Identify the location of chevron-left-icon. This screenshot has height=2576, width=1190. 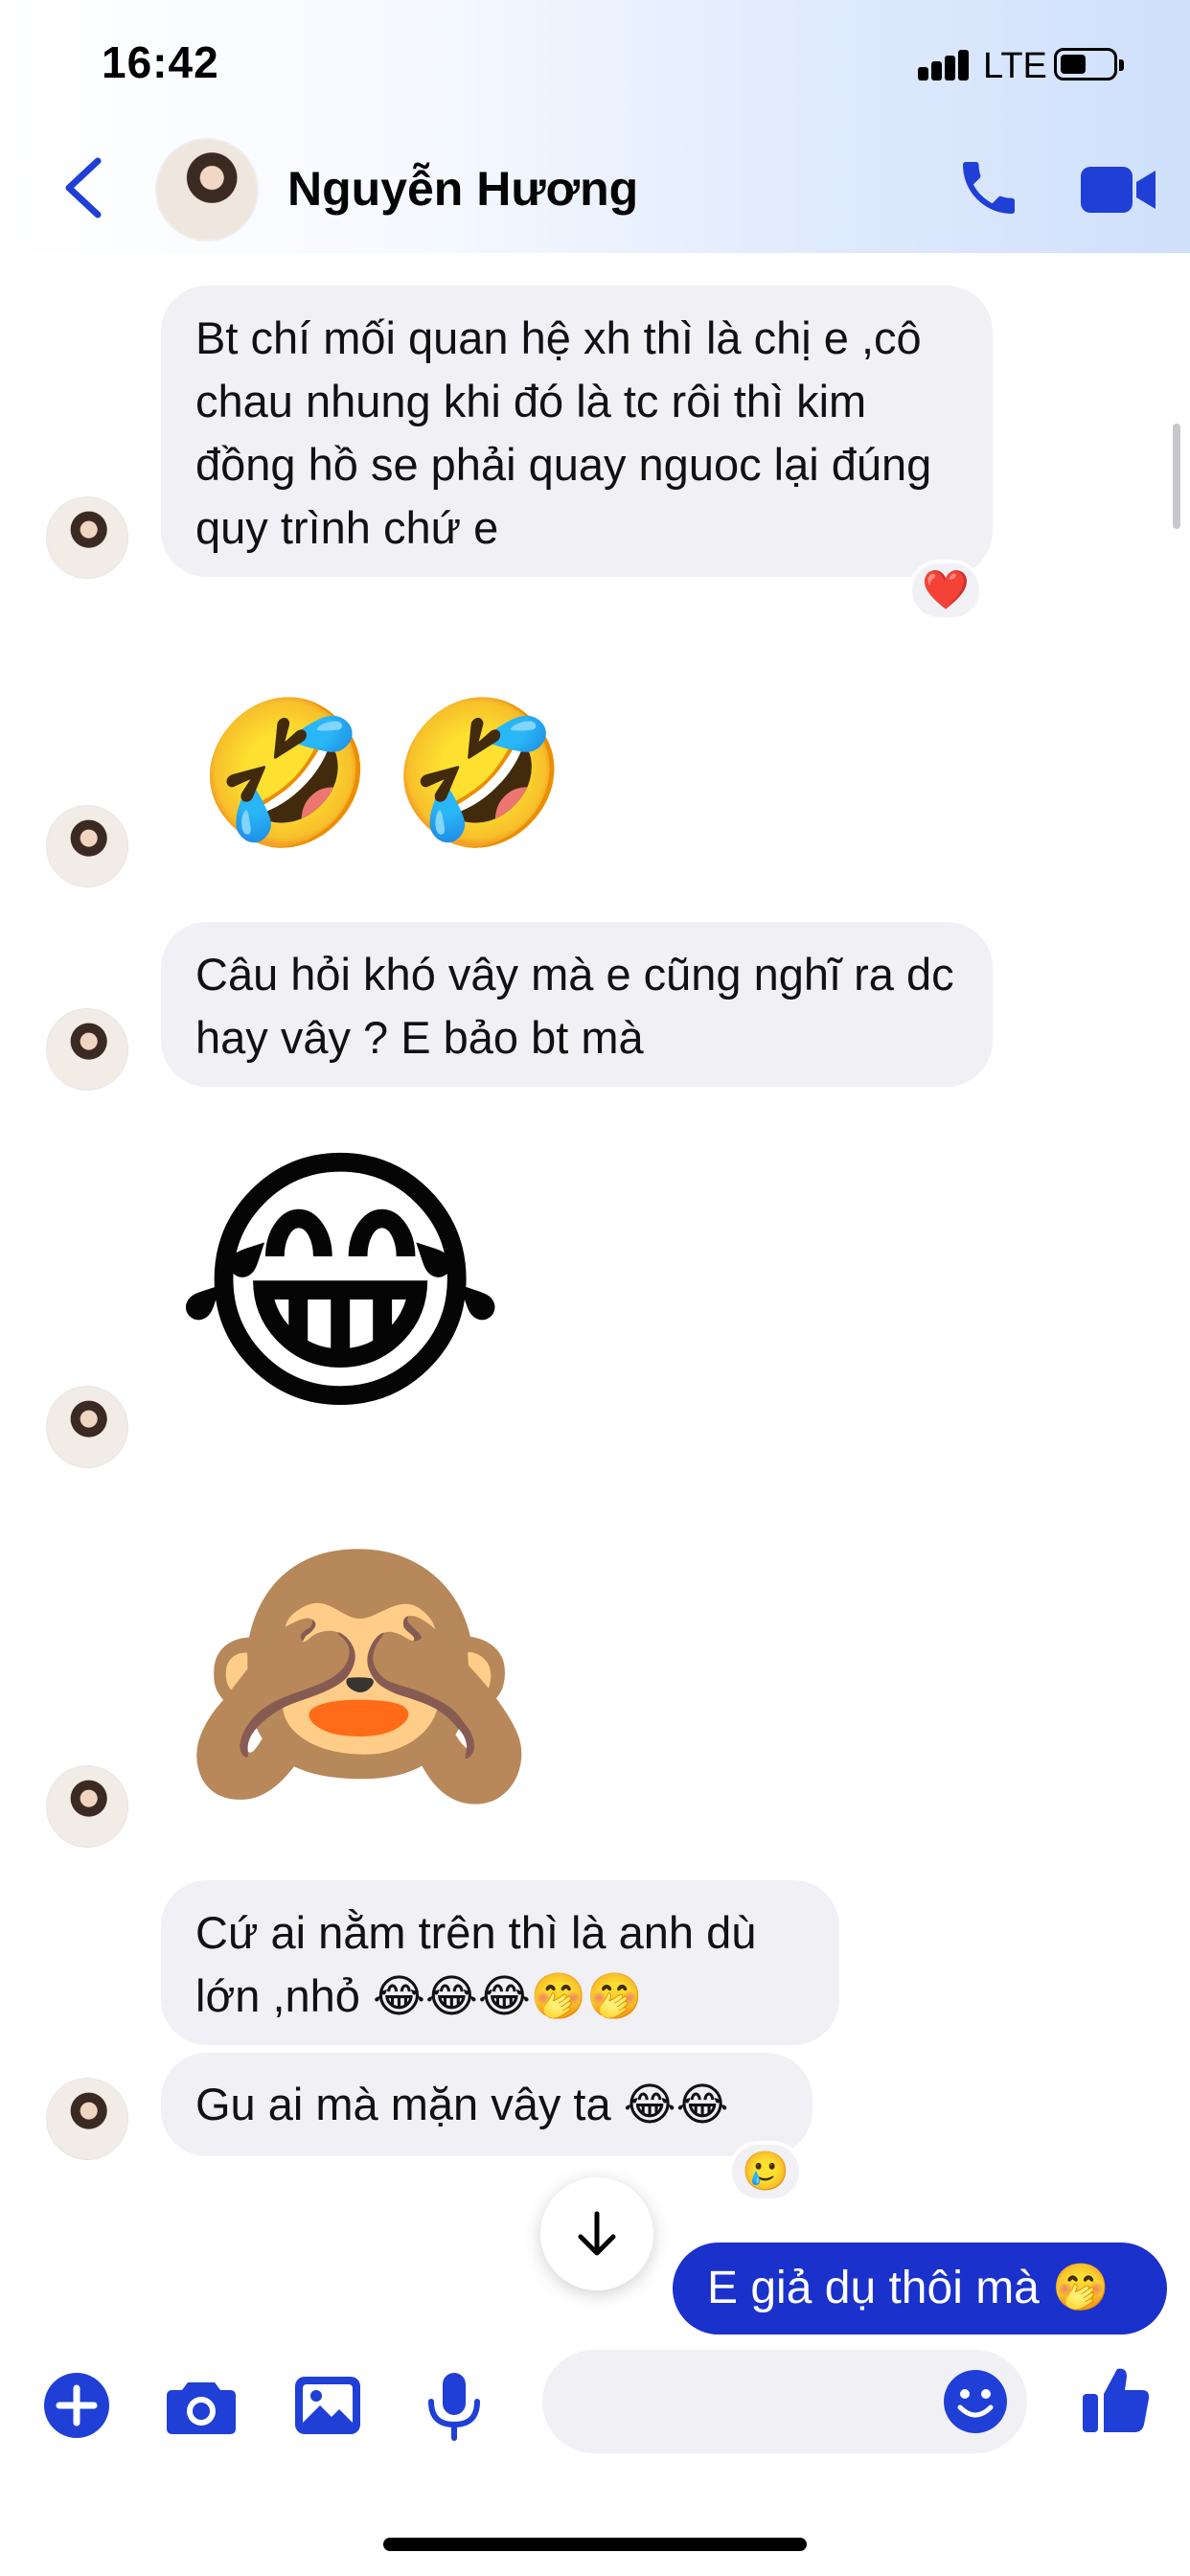
(84, 187).